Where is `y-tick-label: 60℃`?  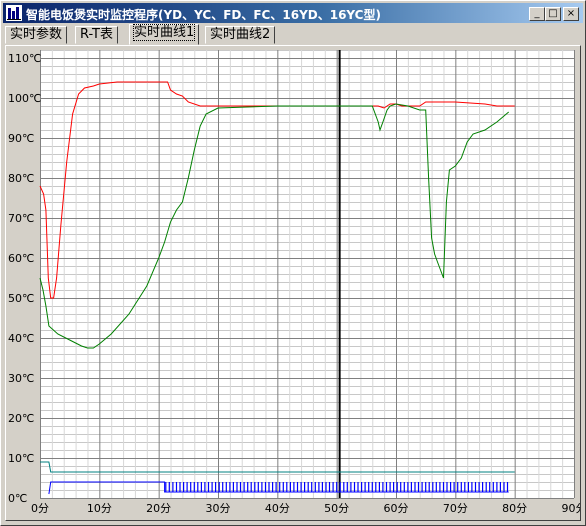 y-tick-label: 60℃ is located at coordinates (21, 258).